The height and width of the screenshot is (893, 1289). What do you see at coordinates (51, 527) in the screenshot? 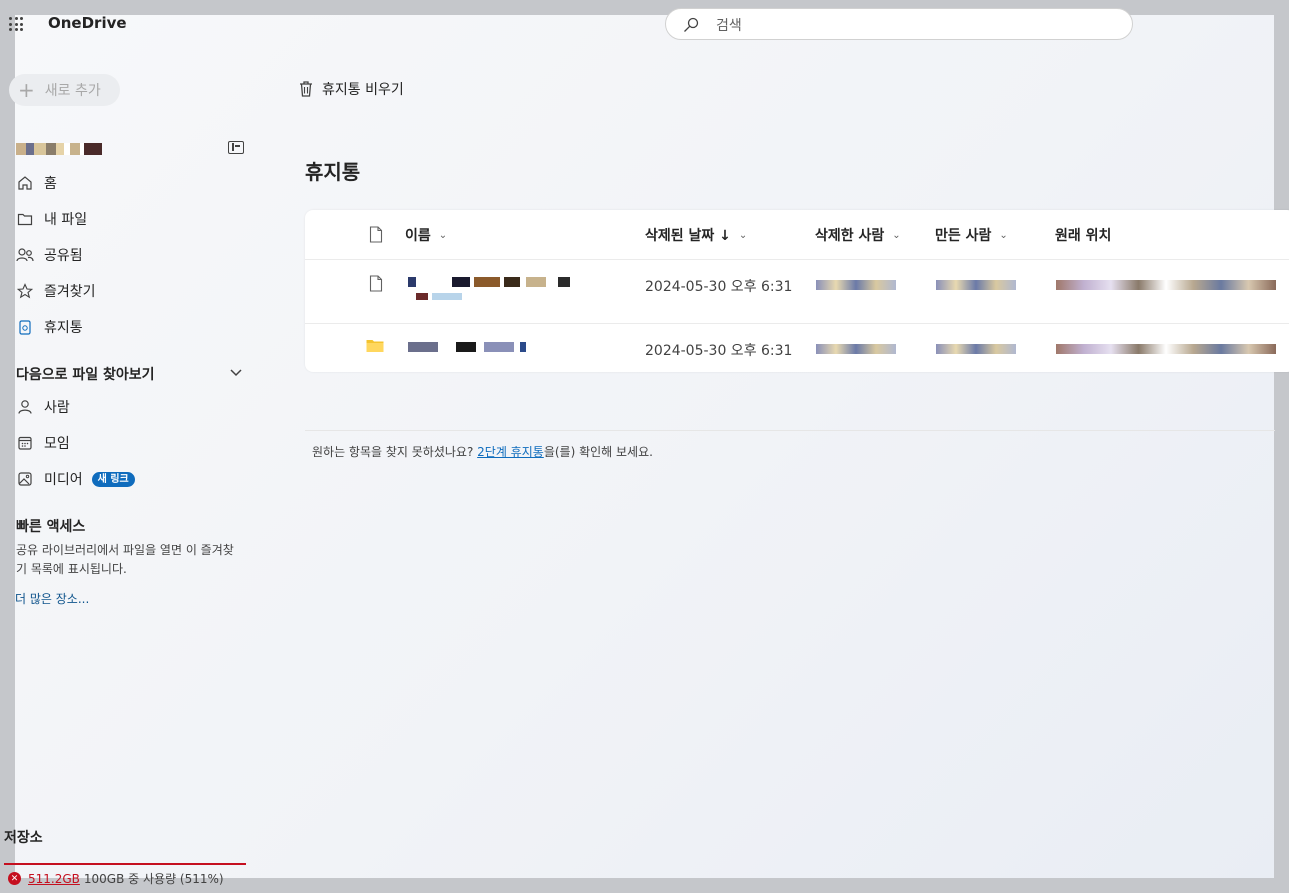
I see `quick-access-heading: 빠른 액세스` at bounding box center [51, 527].